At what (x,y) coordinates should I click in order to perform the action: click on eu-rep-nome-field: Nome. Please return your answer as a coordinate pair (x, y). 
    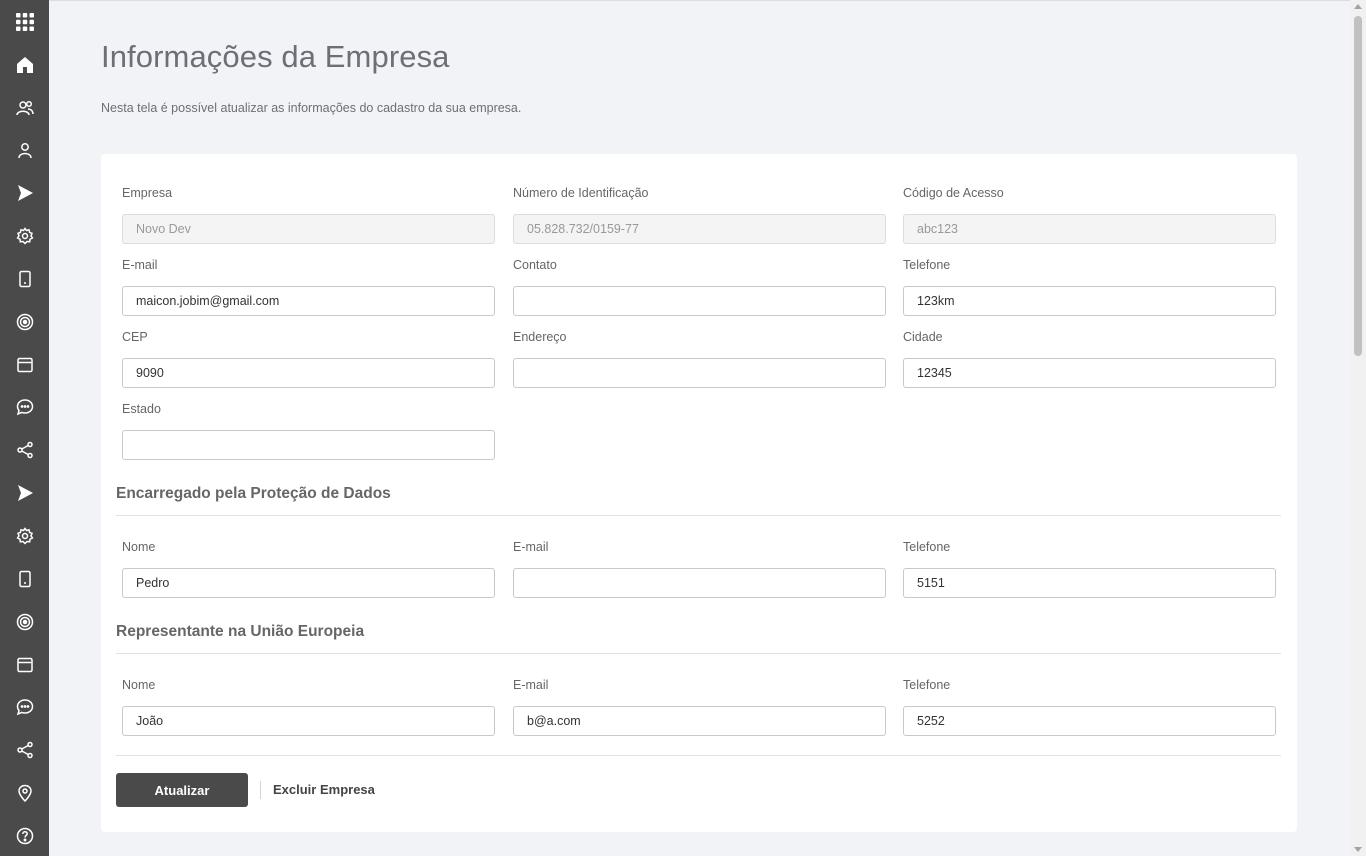
    Looking at the image, I should click on (308, 707).